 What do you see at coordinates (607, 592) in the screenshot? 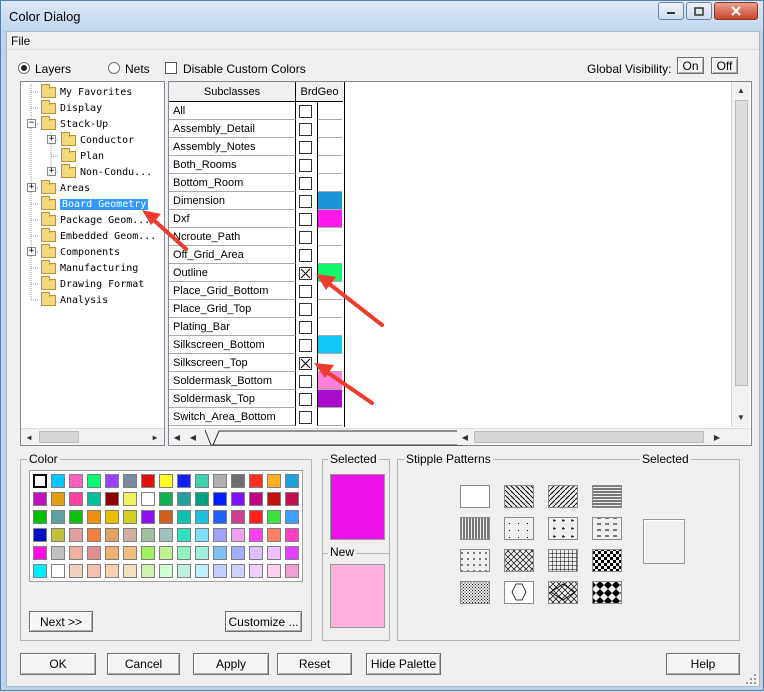
I see `stipple-diamonds` at bounding box center [607, 592].